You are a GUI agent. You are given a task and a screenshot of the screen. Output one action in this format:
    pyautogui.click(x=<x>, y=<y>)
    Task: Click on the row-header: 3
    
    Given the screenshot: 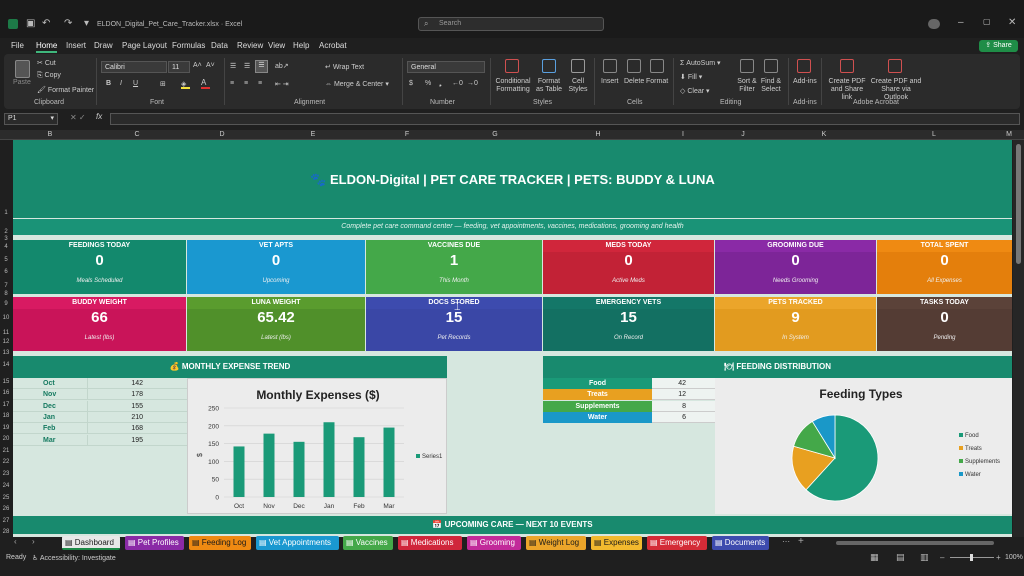 What is the action you would take?
    pyautogui.click(x=6, y=239)
    